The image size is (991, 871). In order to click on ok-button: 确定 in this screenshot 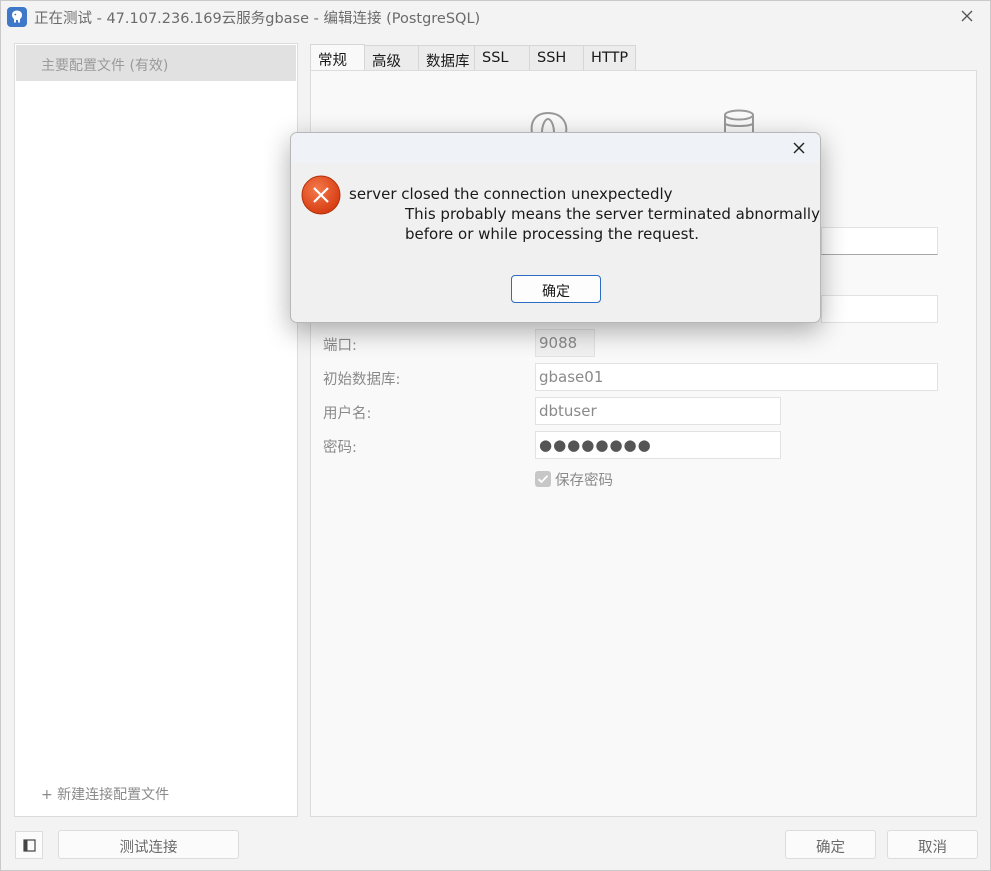, I will do `click(830, 844)`.